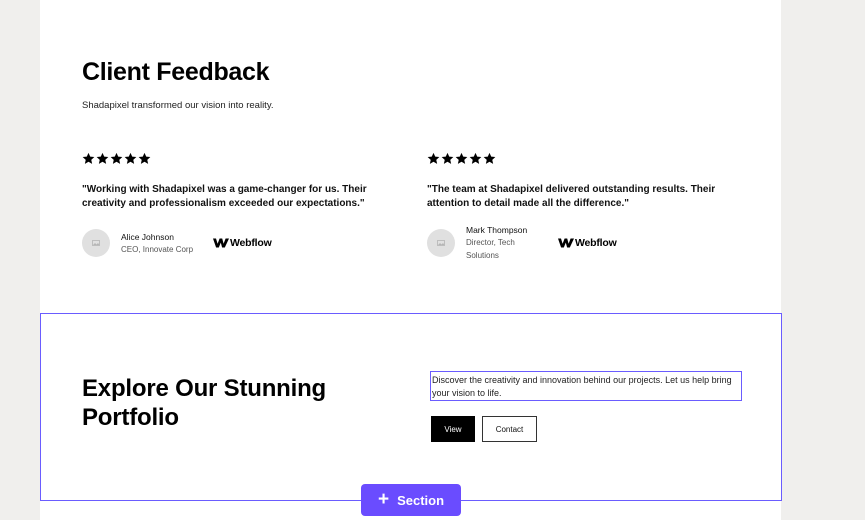  I want to click on add-section-label: Section, so click(421, 500).